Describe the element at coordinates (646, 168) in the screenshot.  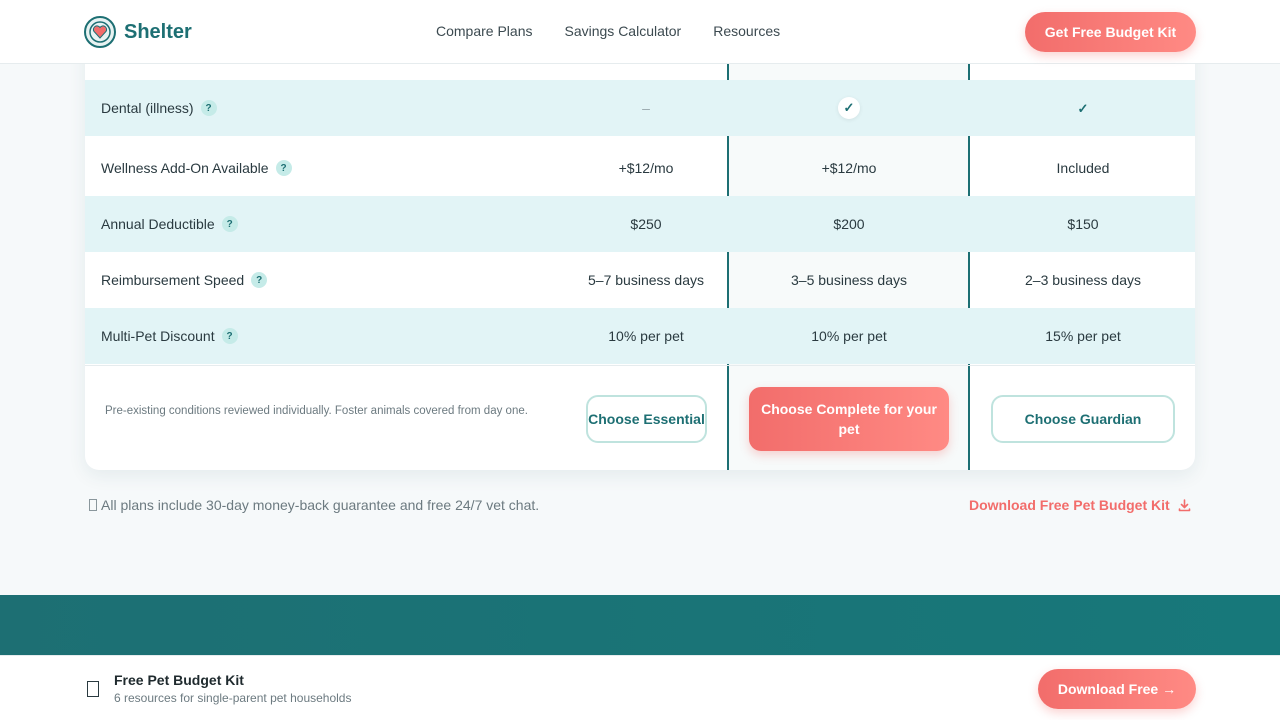
I see `essential-value: +$12/mo` at that location.